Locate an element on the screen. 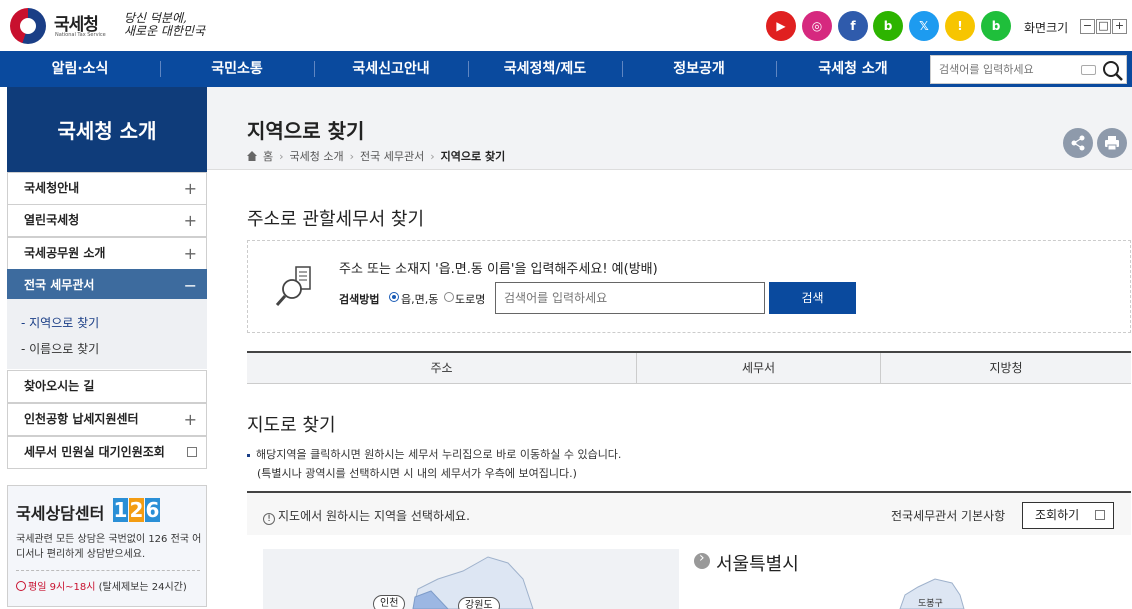 This screenshot has width=1132, height=609. consult-hours-note: (탈세제보는 24시간) is located at coordinates (142, 587).